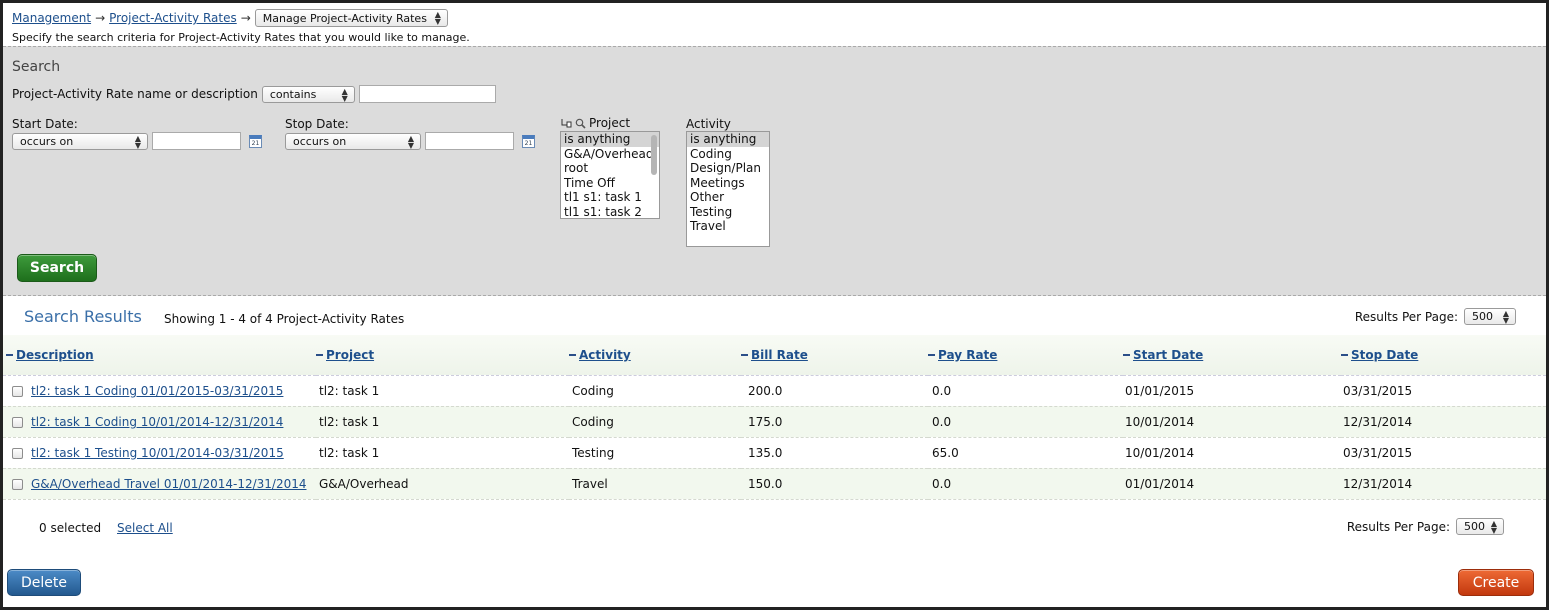 The height and width of the screenshot is (610, 1549). Describe the element at coordinates (605, 355) in the screenshot. I see `sort-activity: Activity` at that location.